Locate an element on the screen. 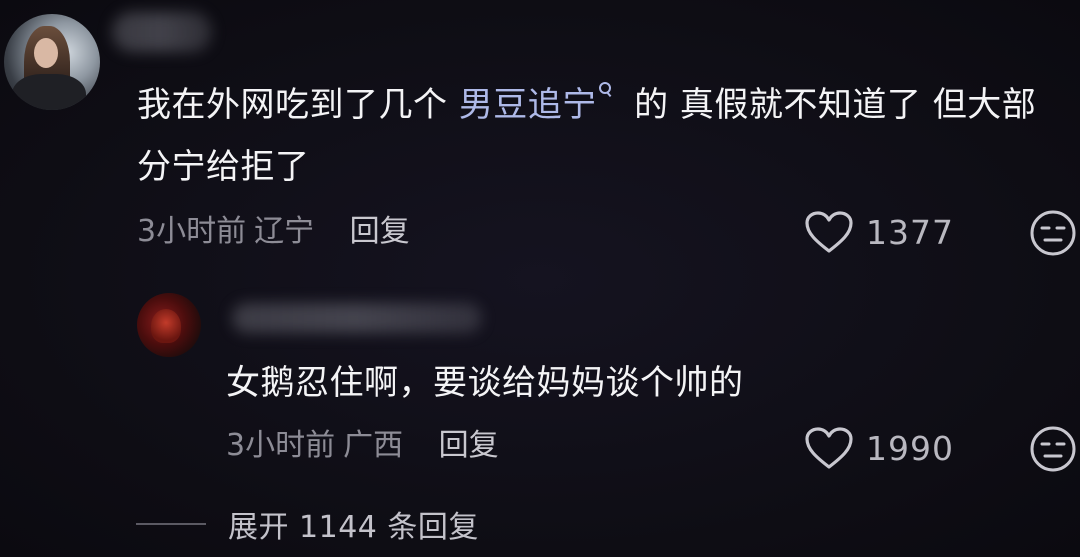 The width and height of the screenshot is (1080, 557). comment-text-part: 我在外网吃到了几个 is located at coordinates (298, 105).